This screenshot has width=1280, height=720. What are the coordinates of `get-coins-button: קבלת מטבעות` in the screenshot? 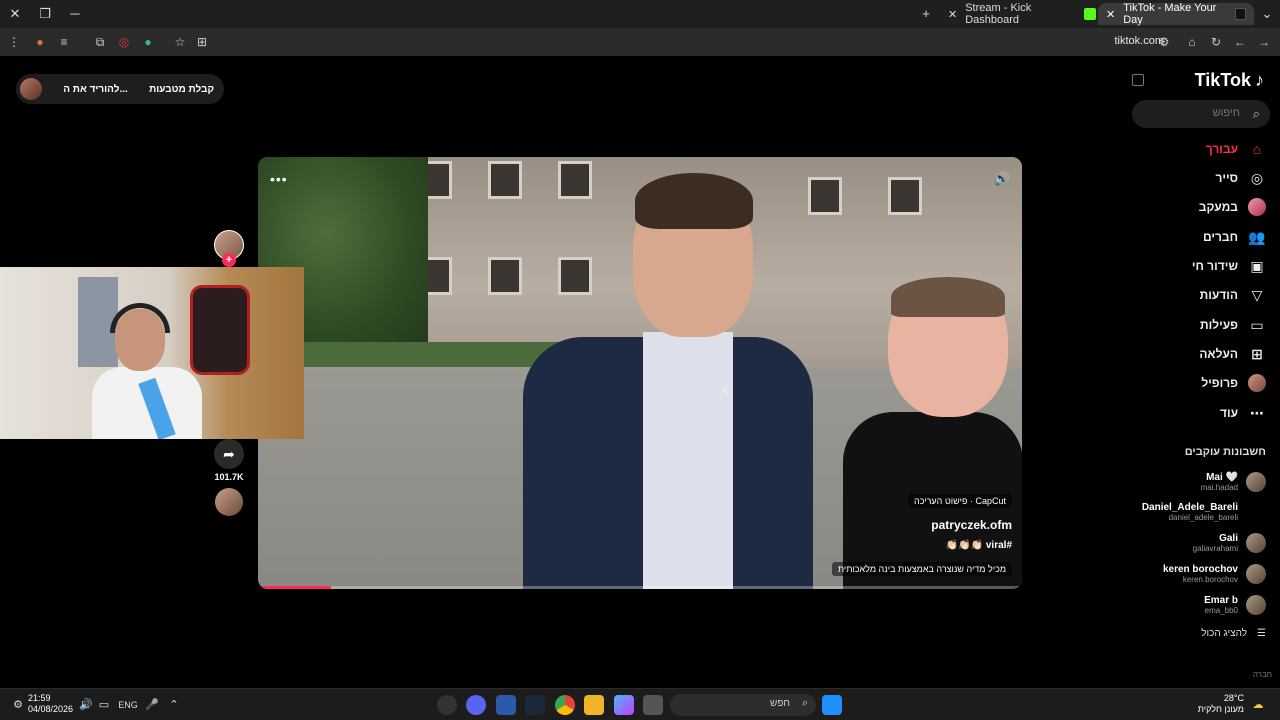 It's located at (181, 89).